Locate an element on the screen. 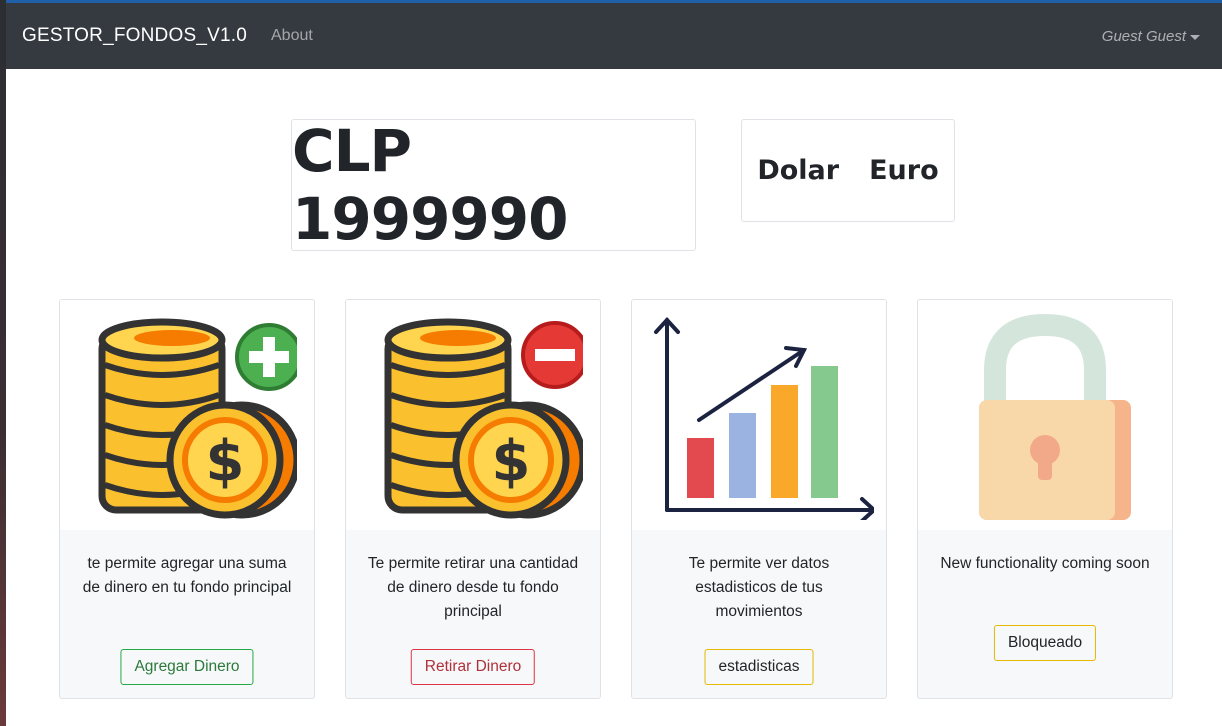  withdraw-money-button: Retirar Dinero is located at coordinates (473, 667).